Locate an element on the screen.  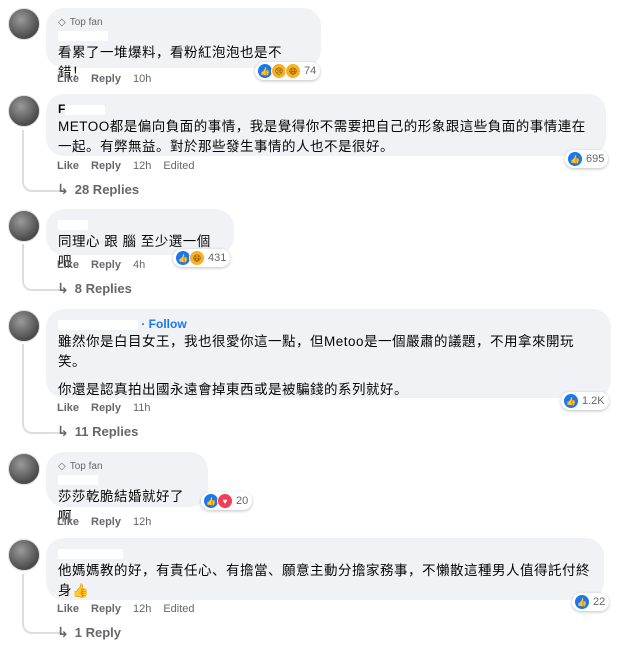
timestamp: 11h is located at coordinates (142, 408).